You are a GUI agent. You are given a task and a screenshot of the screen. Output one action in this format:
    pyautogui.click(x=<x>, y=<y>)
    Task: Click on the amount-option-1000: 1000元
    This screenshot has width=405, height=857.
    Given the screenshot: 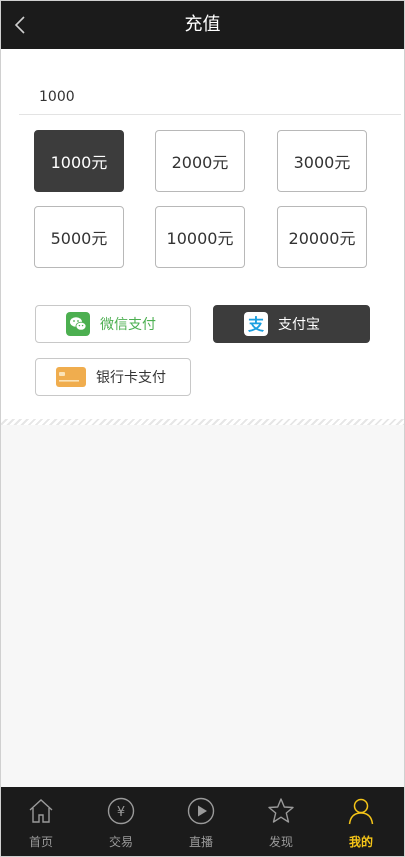 What is the action you would take?
    pyautogui.click(x=79, y=161)
    